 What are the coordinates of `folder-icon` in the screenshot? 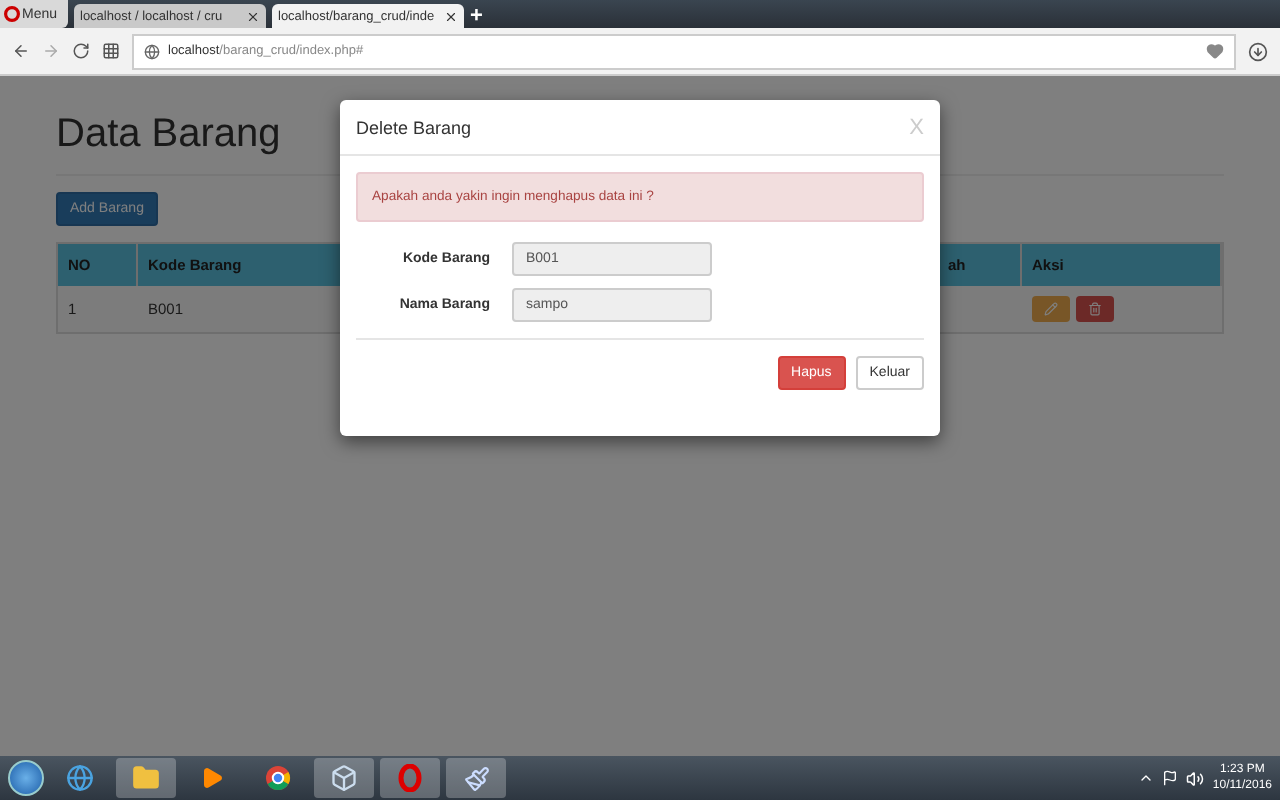 It's located at (146, 778).